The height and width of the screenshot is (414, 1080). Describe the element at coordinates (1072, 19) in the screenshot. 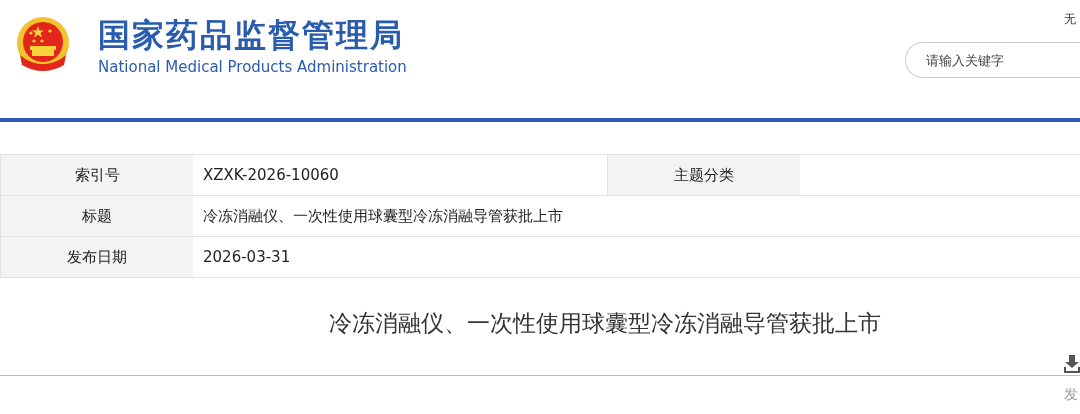

I see `accessibility-link: 无` at that location.